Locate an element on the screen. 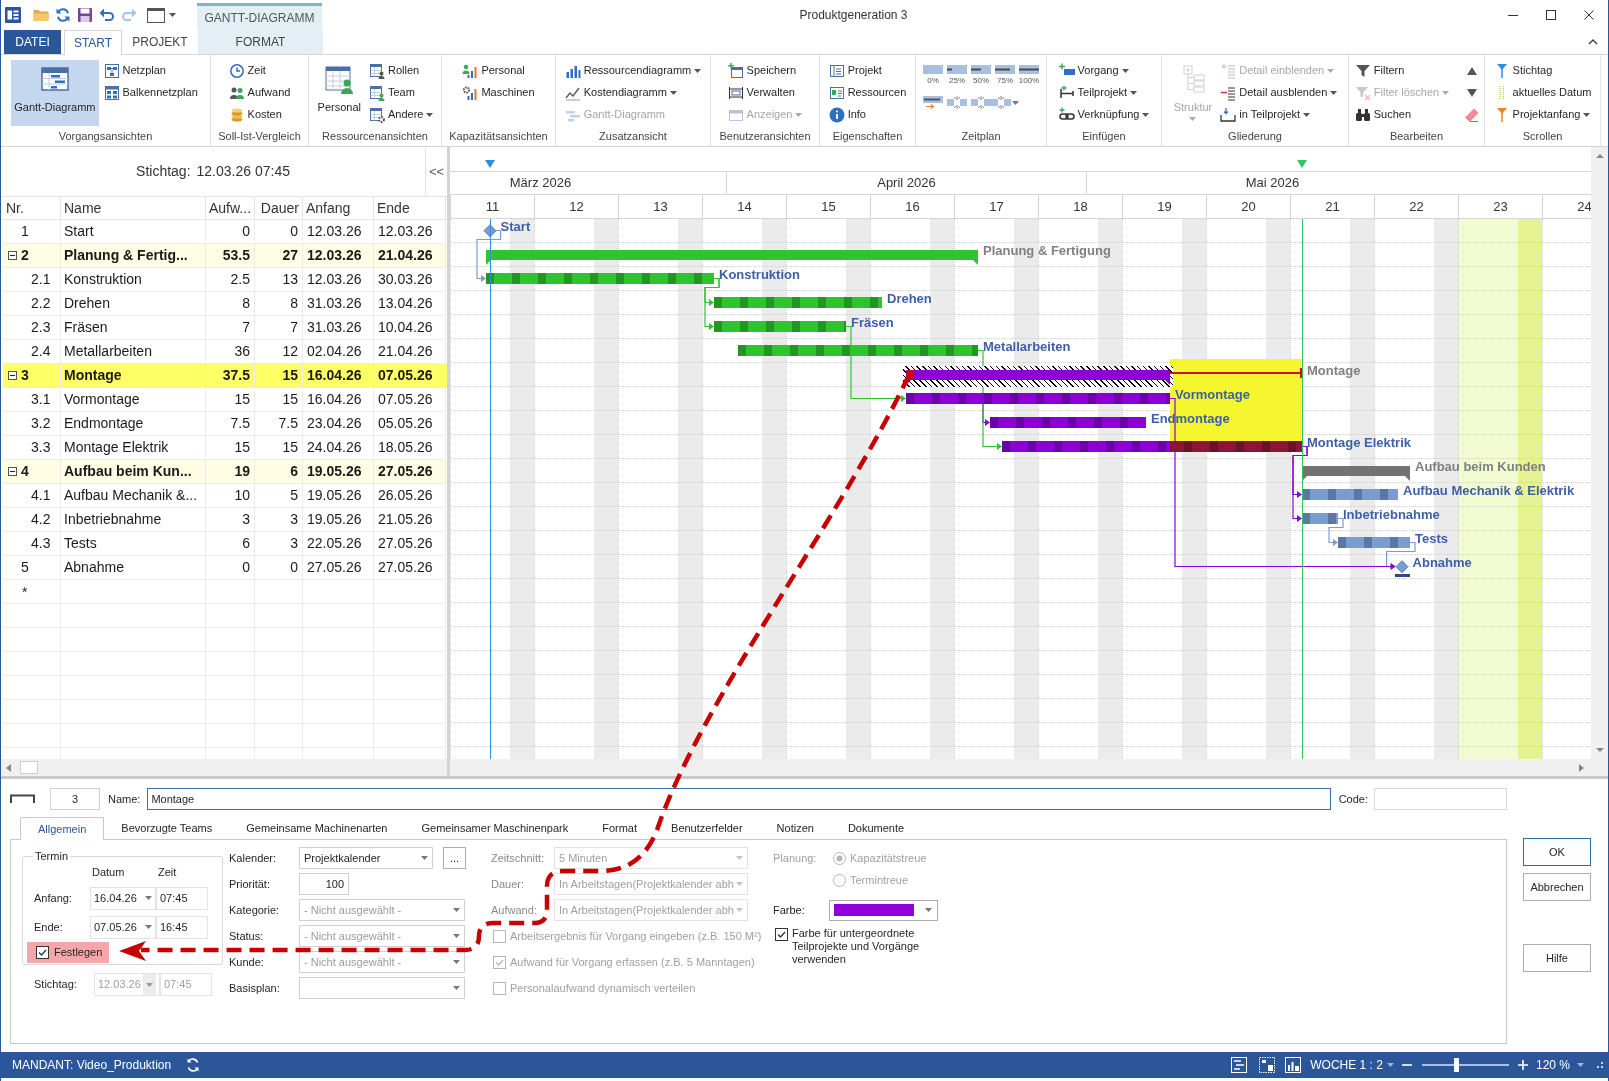  ribbon-button: Ressourcen is located at coordinates (867, 92).